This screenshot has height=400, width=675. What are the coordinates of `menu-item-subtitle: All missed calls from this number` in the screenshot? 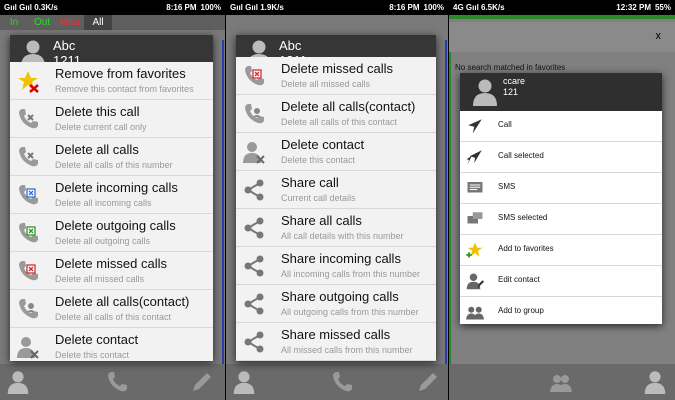 It's located at (347, 350).